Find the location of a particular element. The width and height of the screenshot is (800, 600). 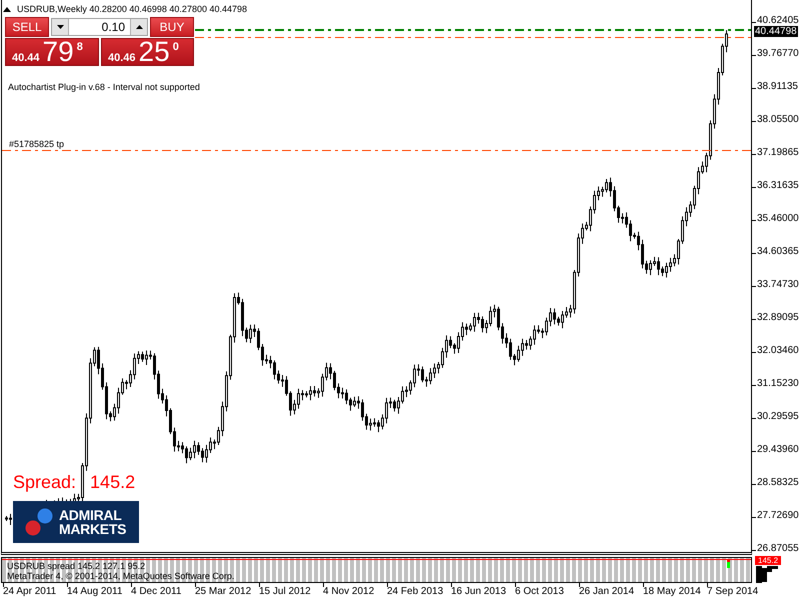

time-label: 15 Jul 2012 is located at coordinates (285, 592).